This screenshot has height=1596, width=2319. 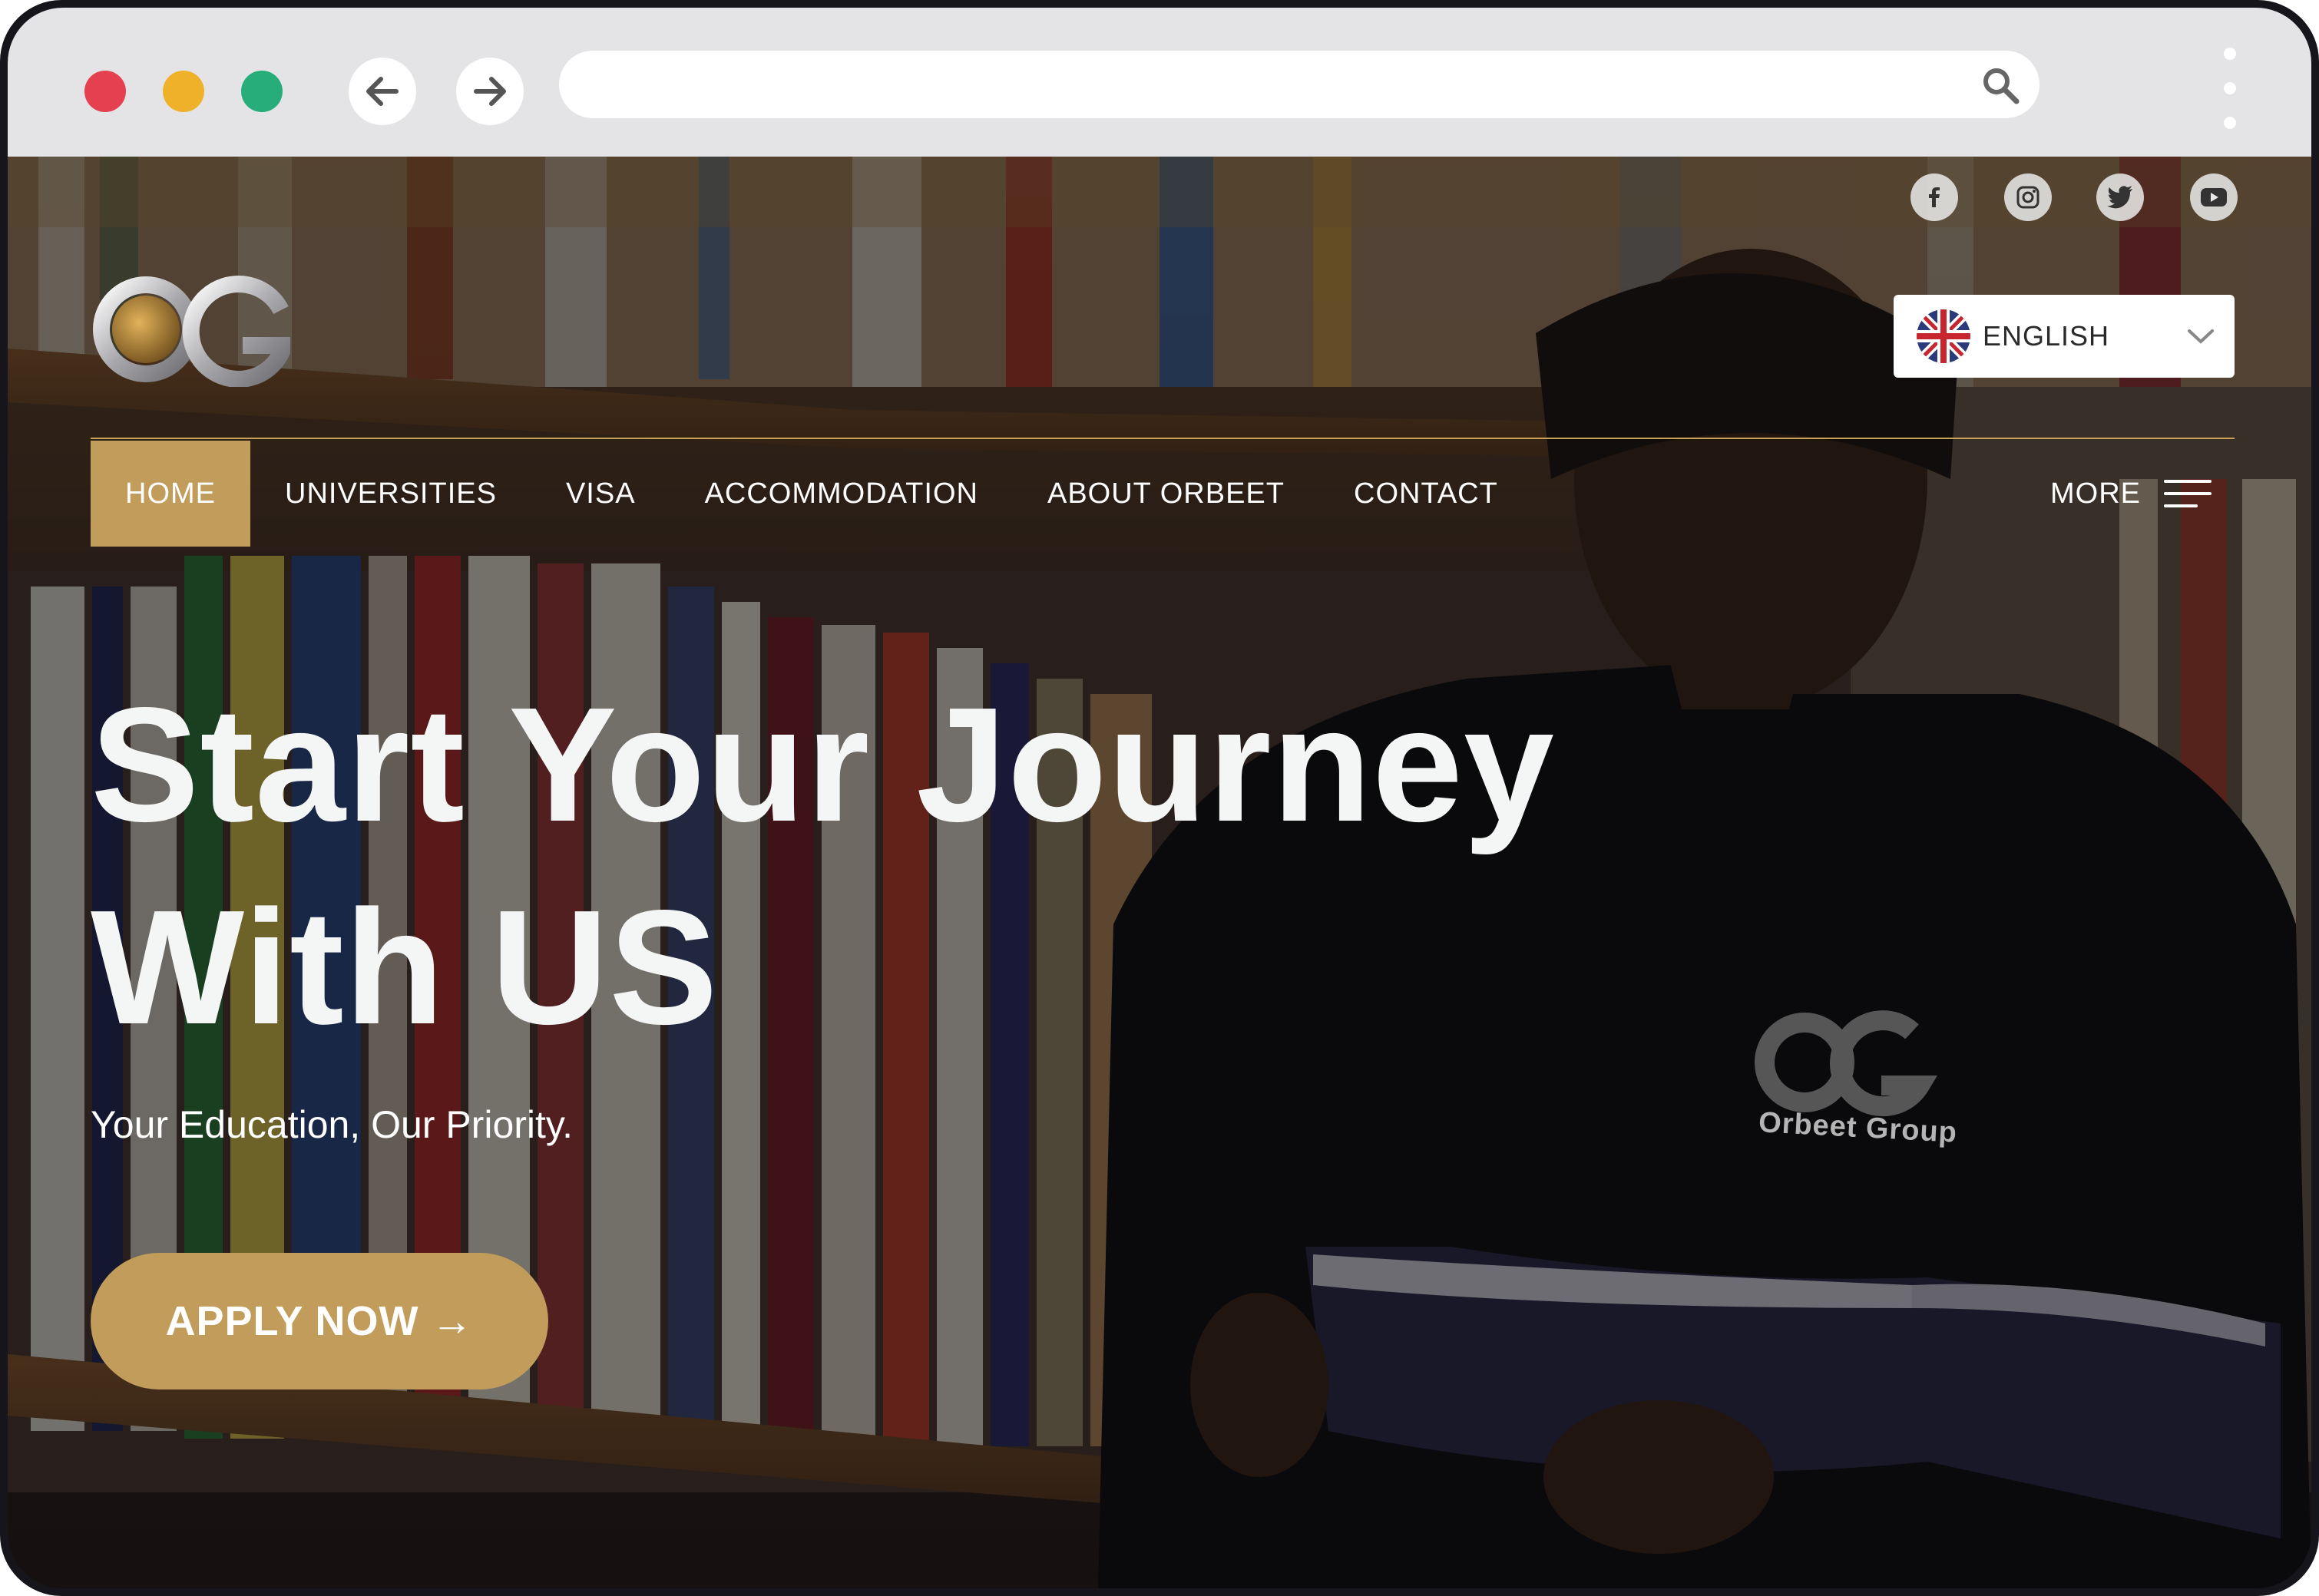 I want to click on nav-contact: CONTACT, so click(x=1426, y=494).